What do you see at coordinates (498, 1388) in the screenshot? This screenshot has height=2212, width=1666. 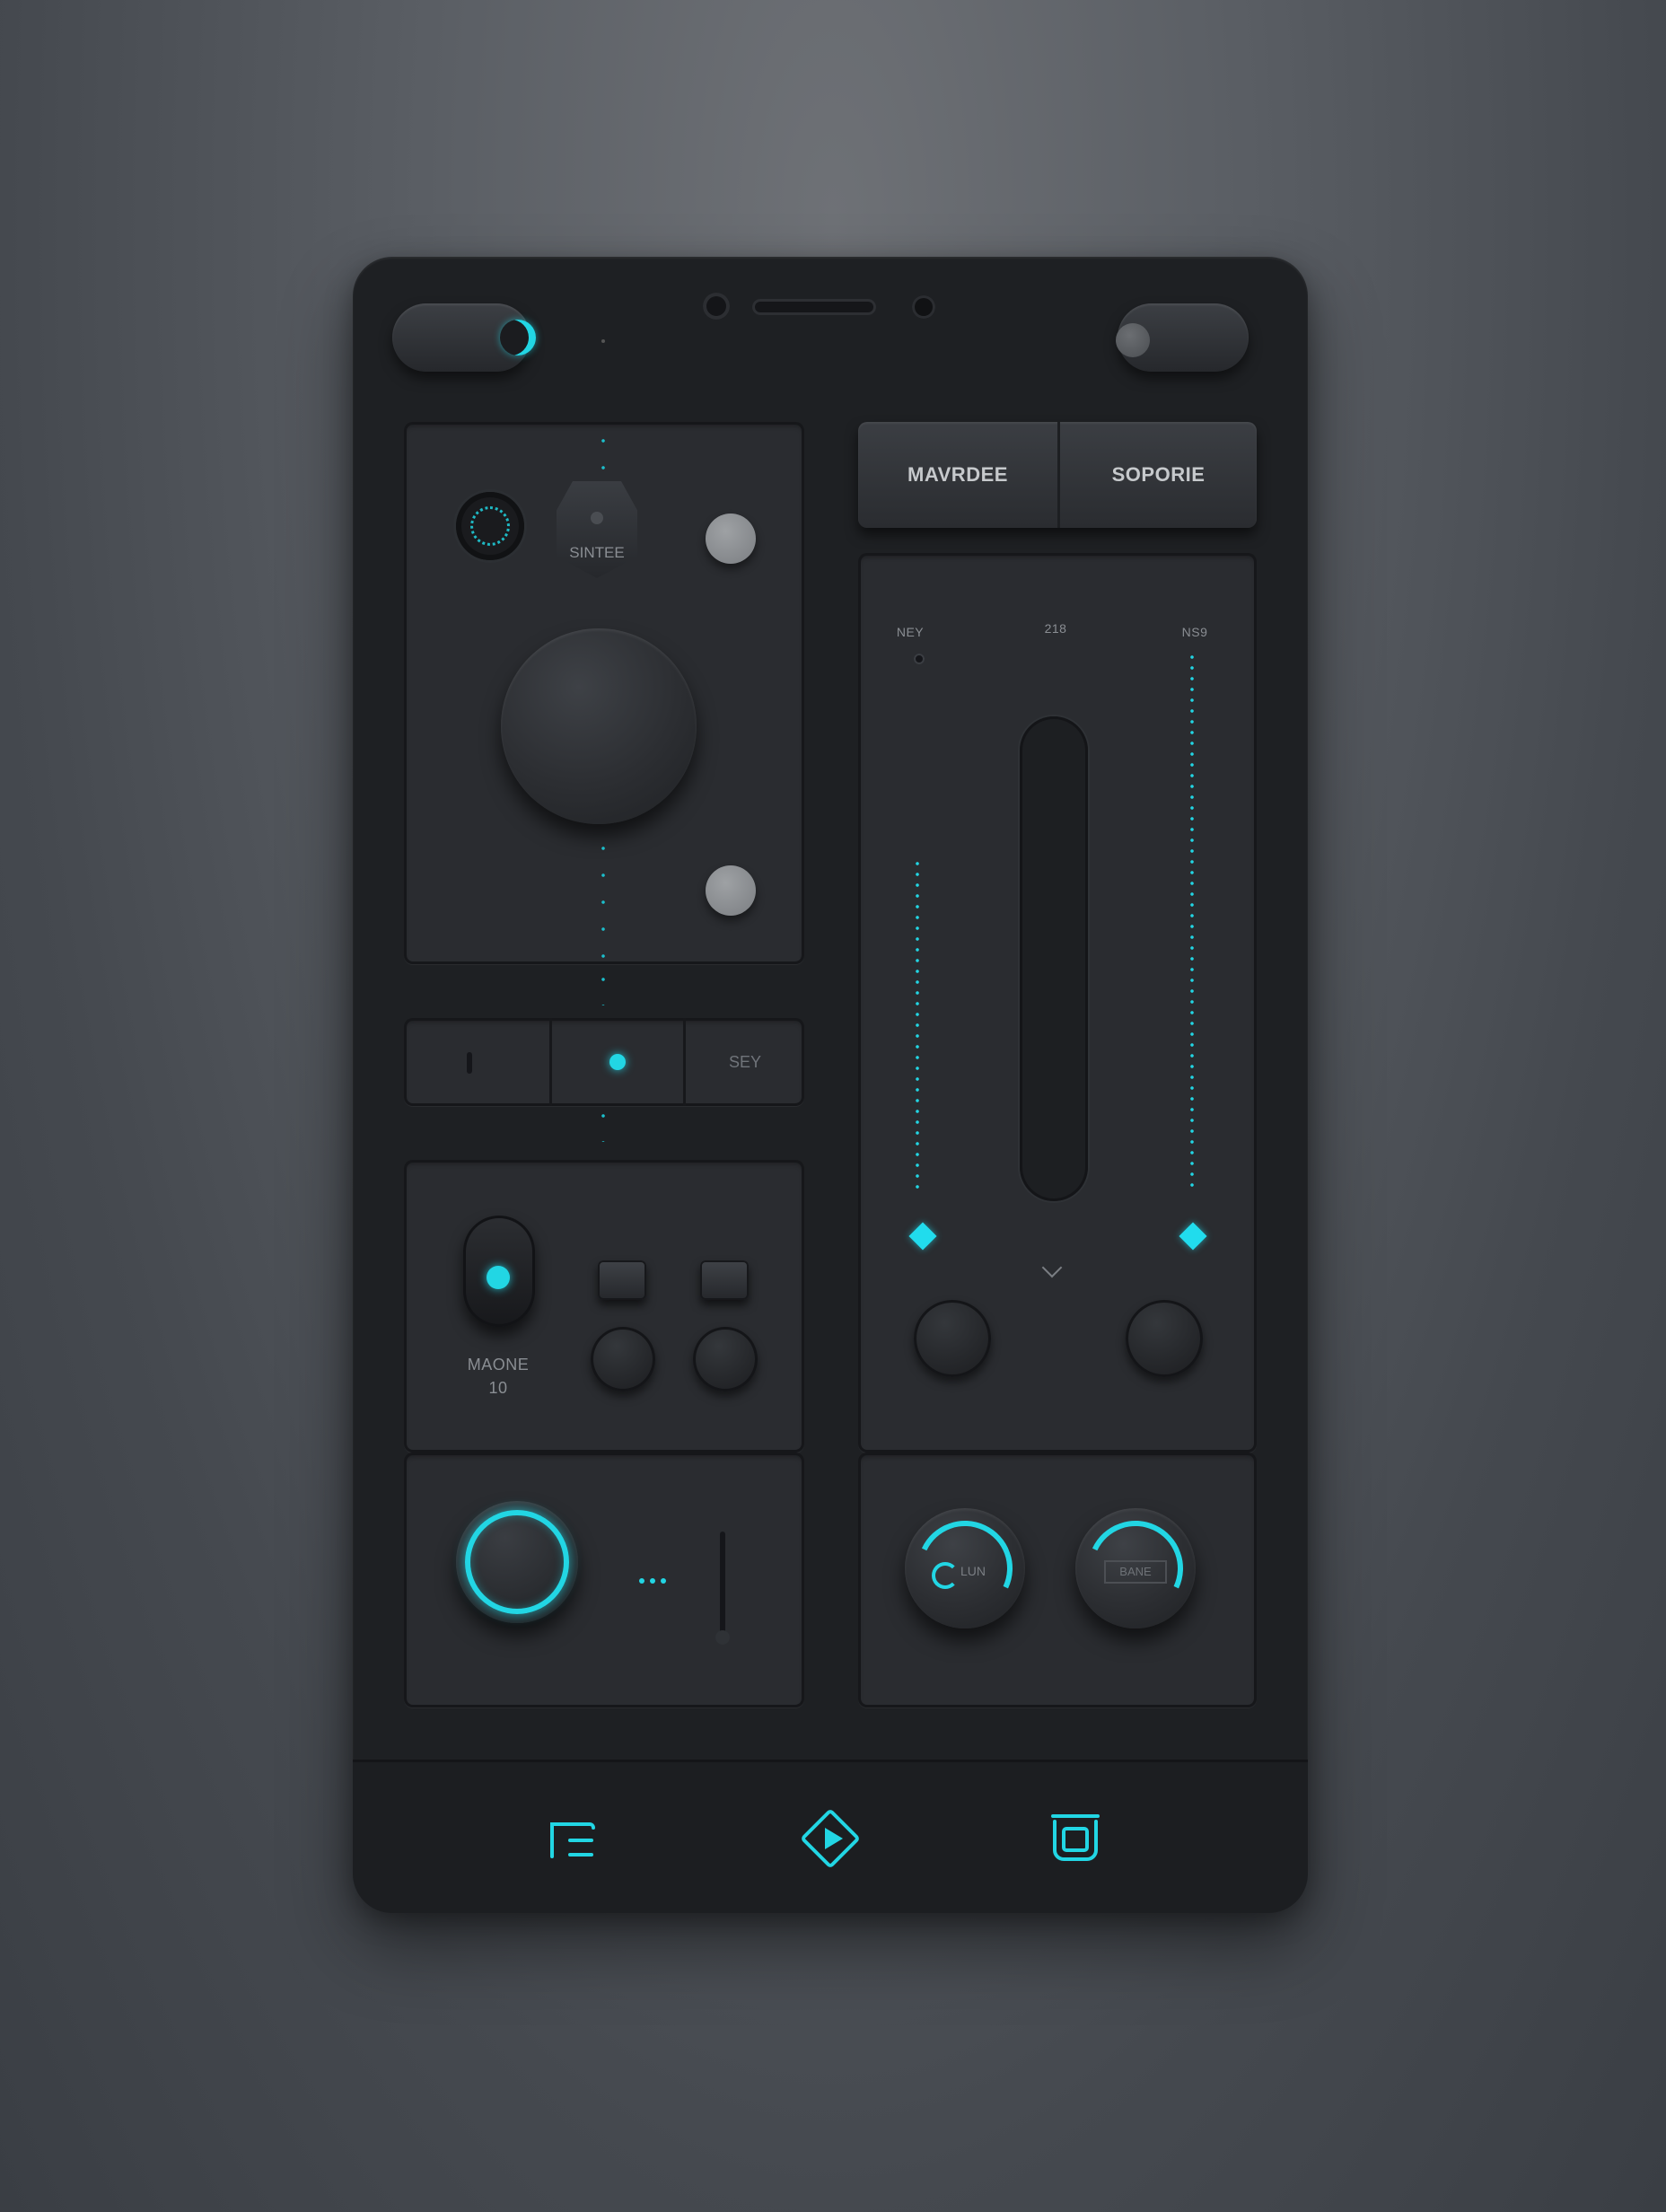 I see `switch-value: 10` at bounding box center [498, 1388].